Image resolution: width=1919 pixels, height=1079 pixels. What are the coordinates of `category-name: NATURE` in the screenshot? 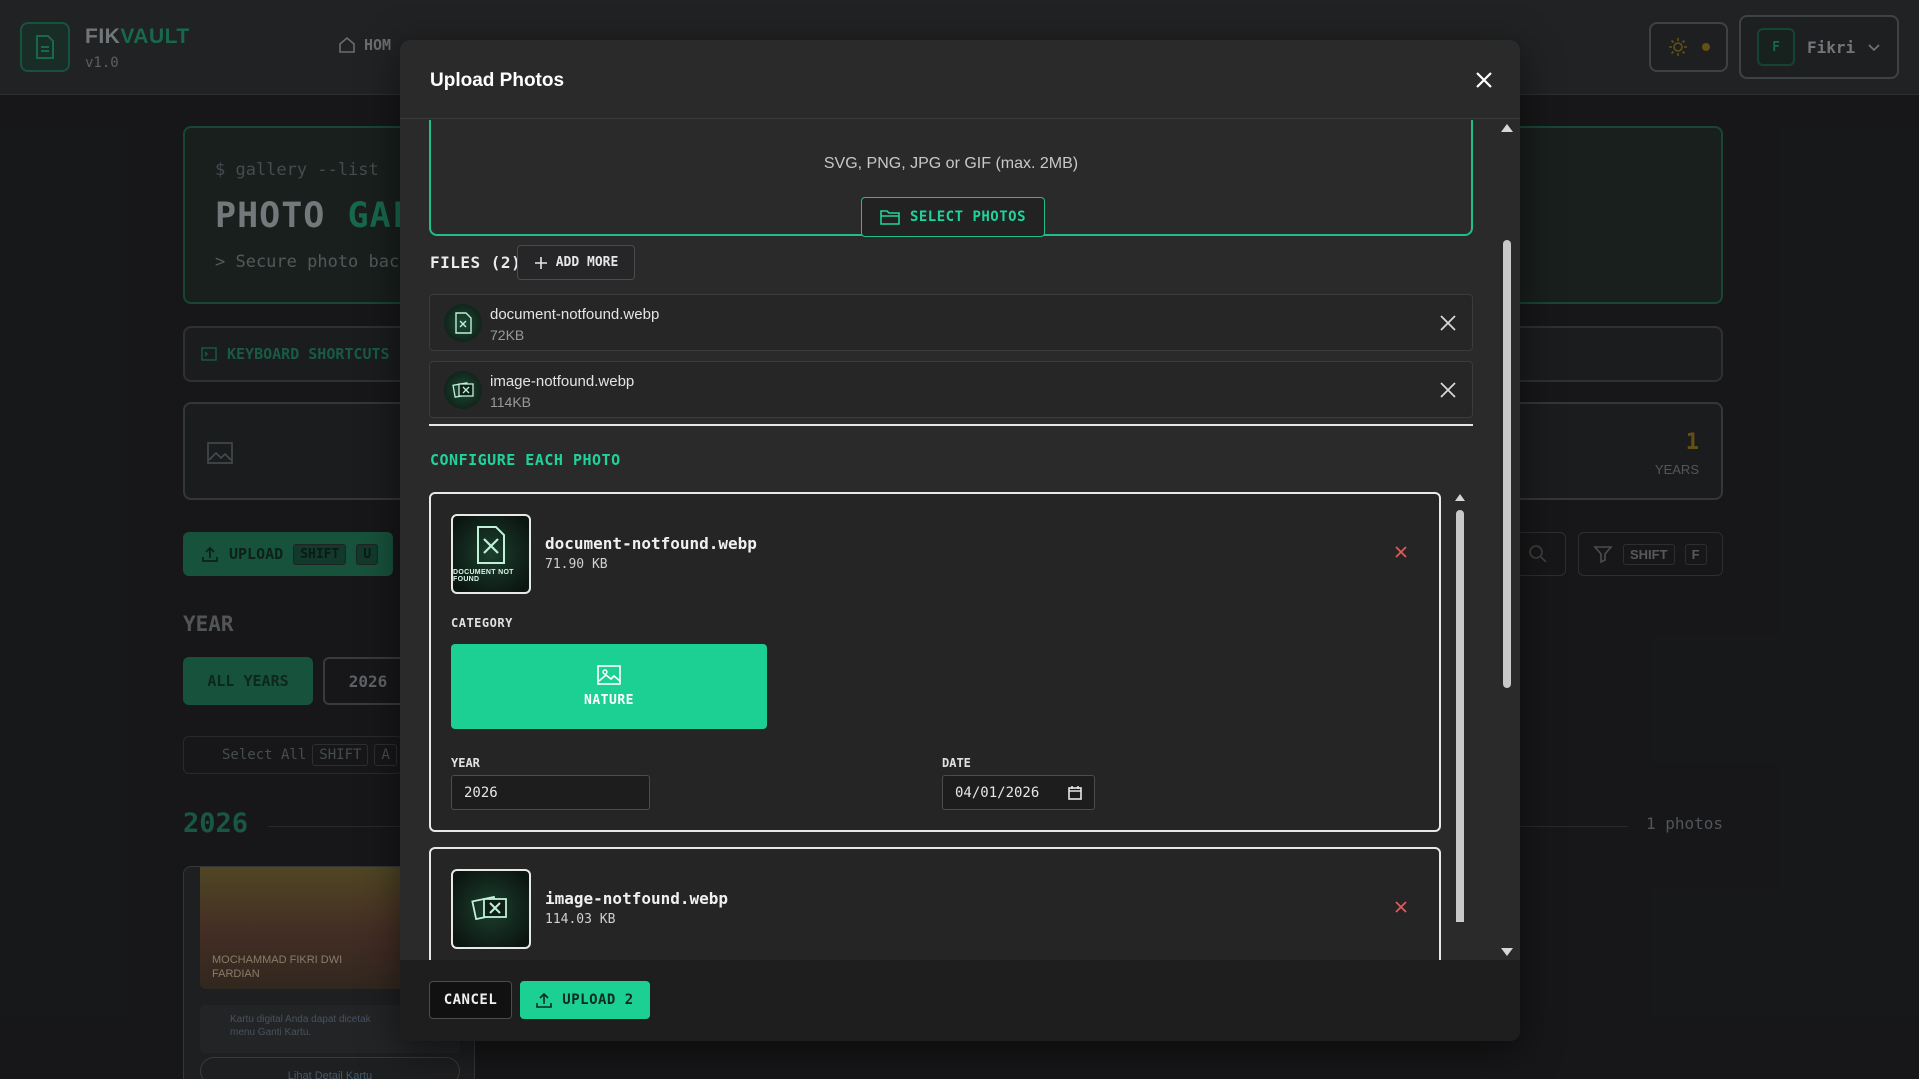 It's located at (609, 700).